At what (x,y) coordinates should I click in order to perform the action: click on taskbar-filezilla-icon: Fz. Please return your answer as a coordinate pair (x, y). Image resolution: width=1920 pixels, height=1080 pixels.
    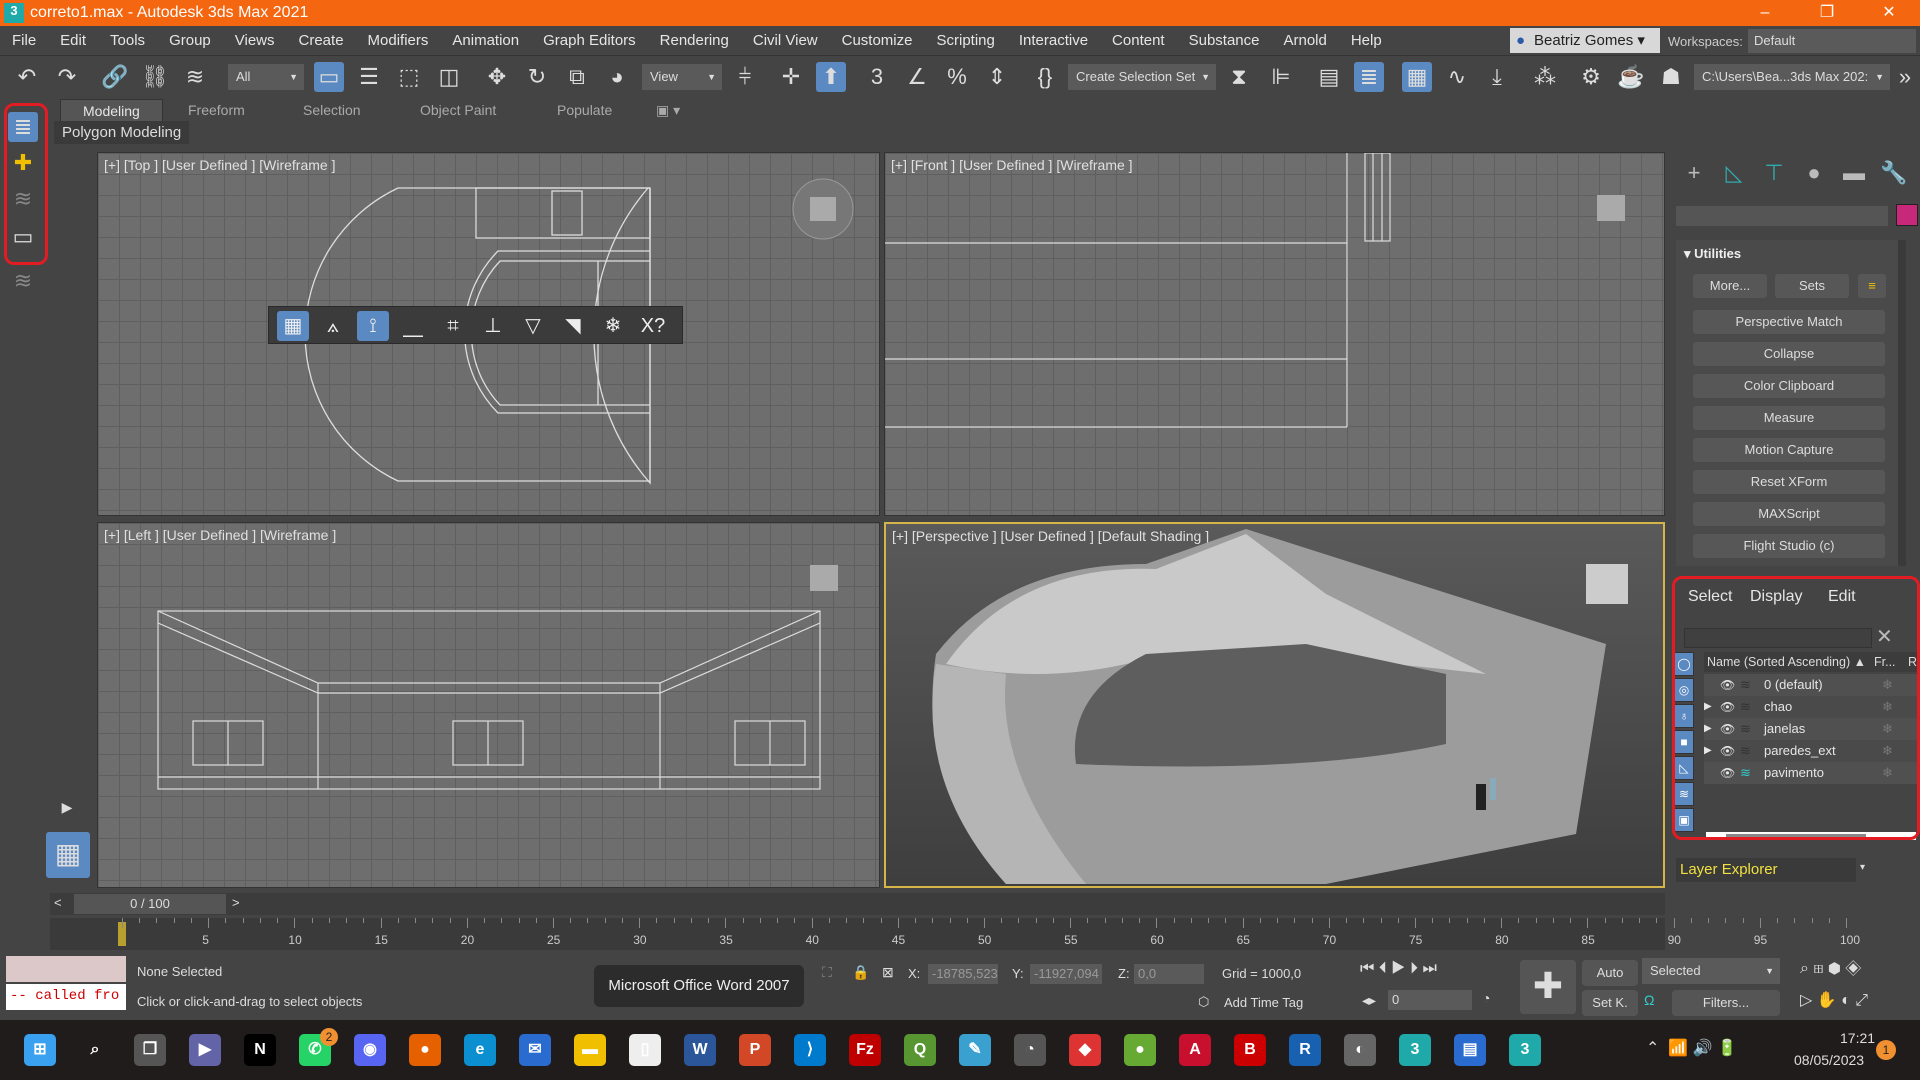
    Looking at the image, I should click on (865, 1050).